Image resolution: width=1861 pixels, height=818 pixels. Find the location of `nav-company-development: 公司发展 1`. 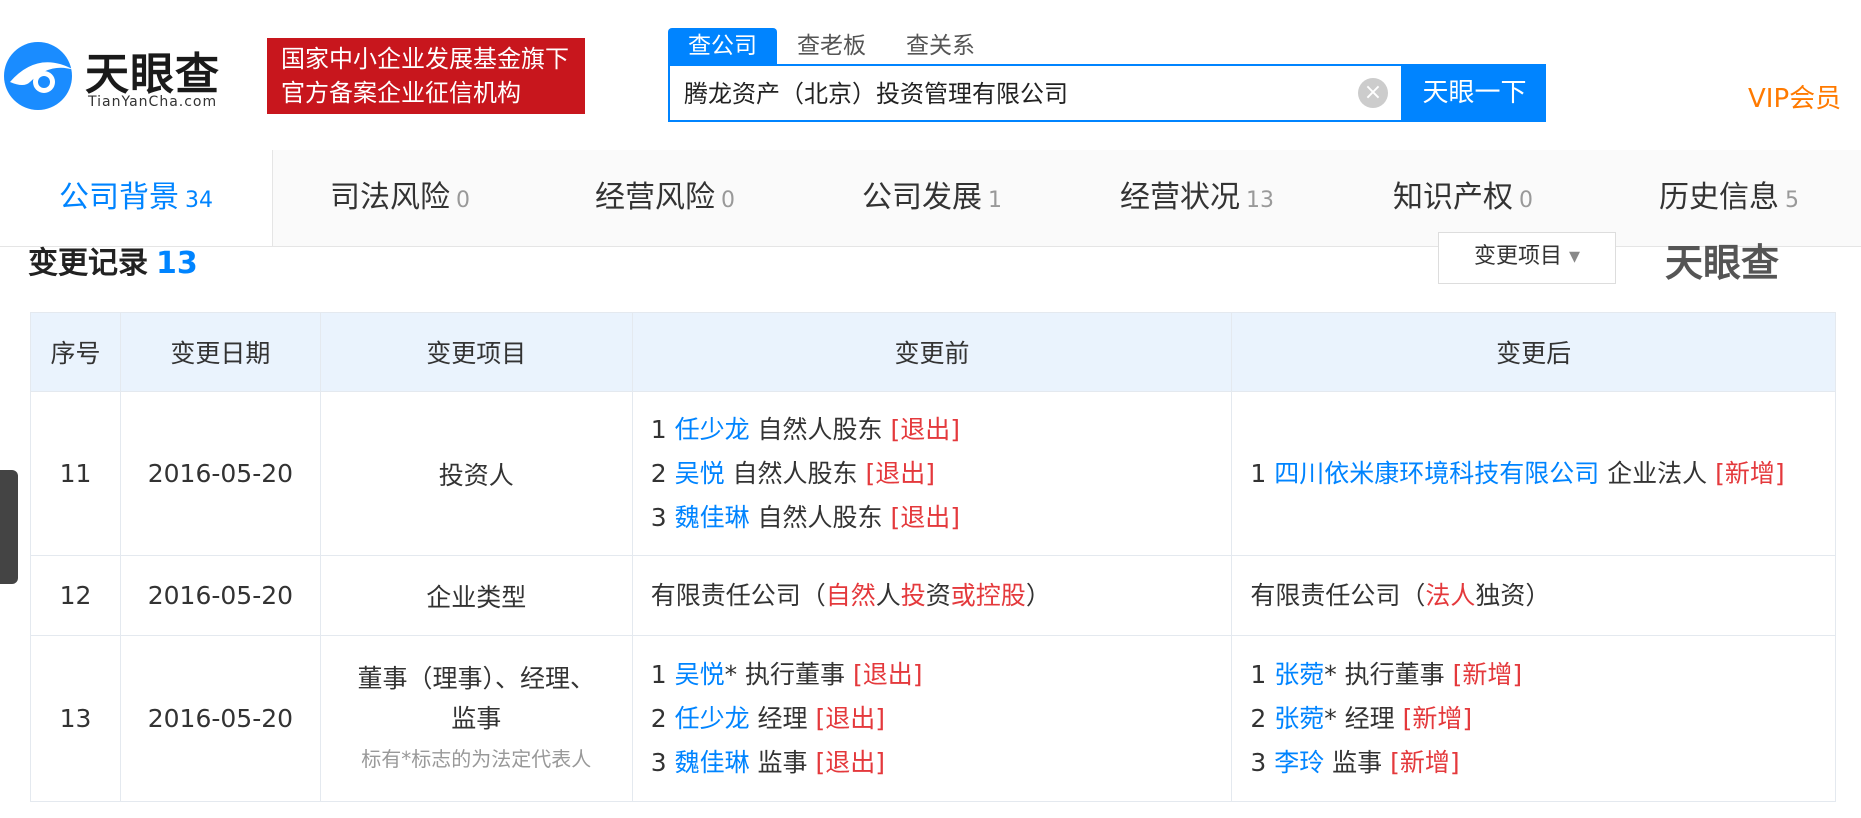

nav-company-development: 公司发展 1 is located at coordinates (932, 198).